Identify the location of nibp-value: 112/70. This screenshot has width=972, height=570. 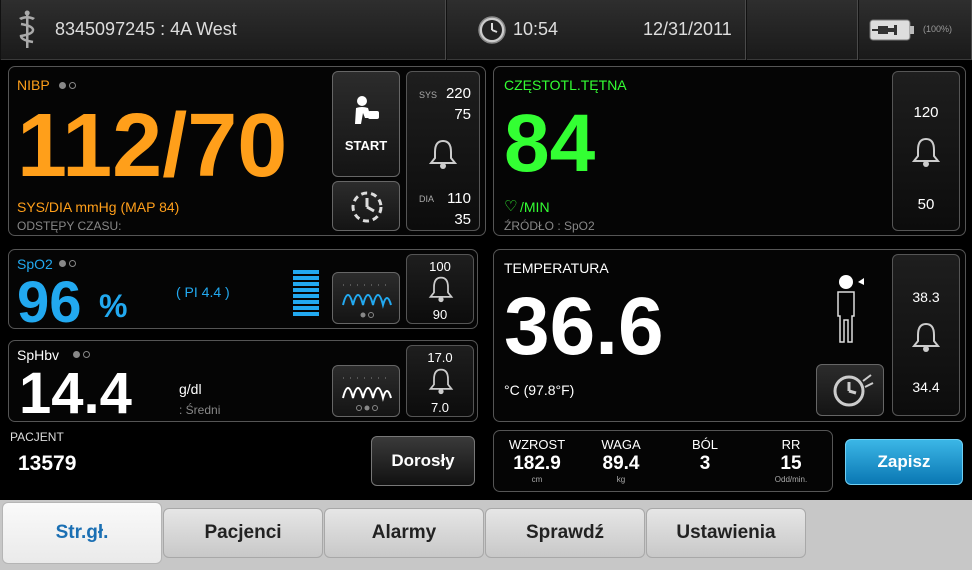
(152, 146).